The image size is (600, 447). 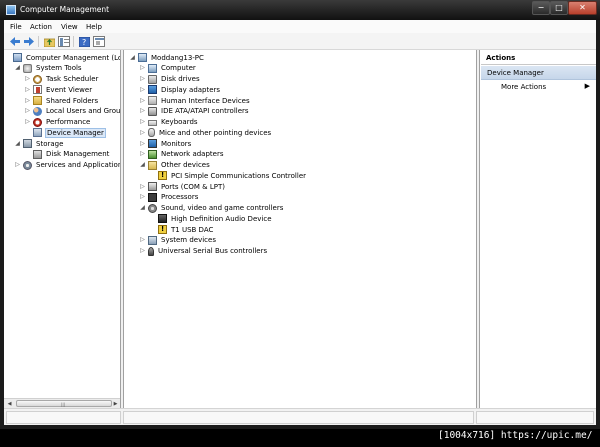 What do you see at coordinates (72, 111) in the screenshot?
I see `tree-item: ▷ Local Users and Groups` at bounding box center [72, 111].